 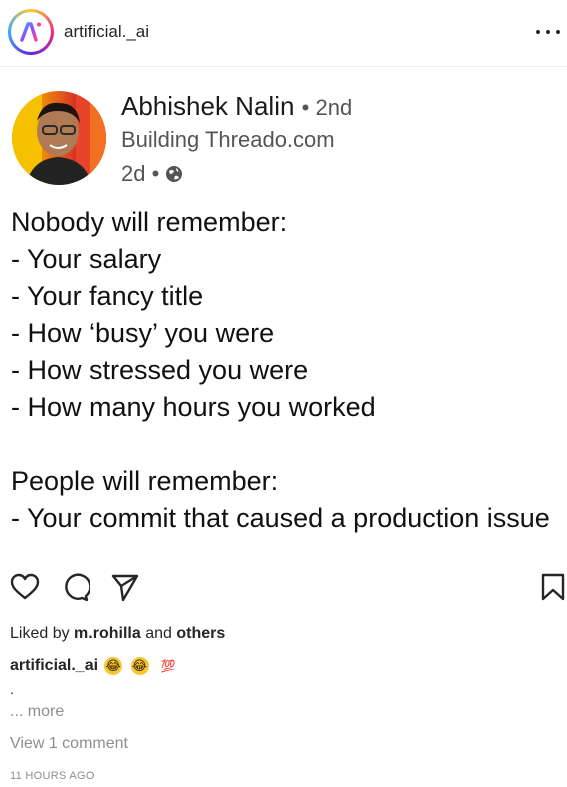 I want to click on hundred-emoji-icon: 💯, so click(x=168, y=666).